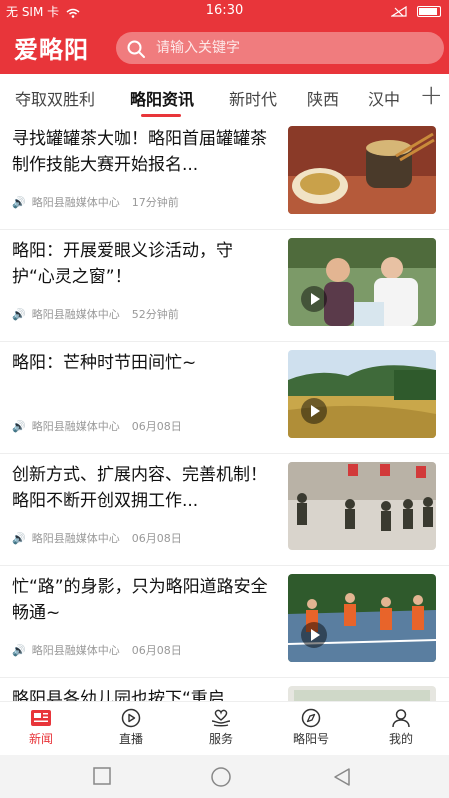 The height and width of the screenshot is (798, 449). What do you see at coordinates (323, 98) in the screenshot?
I see `tab-channel-4: 陕西` at bounding box center [323, 98].